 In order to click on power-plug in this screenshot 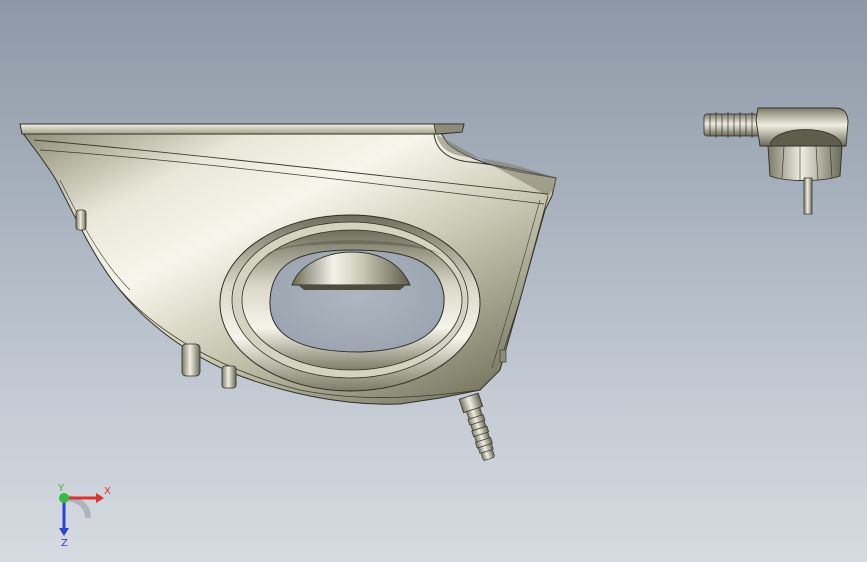, I will do `click(776, 161)`.